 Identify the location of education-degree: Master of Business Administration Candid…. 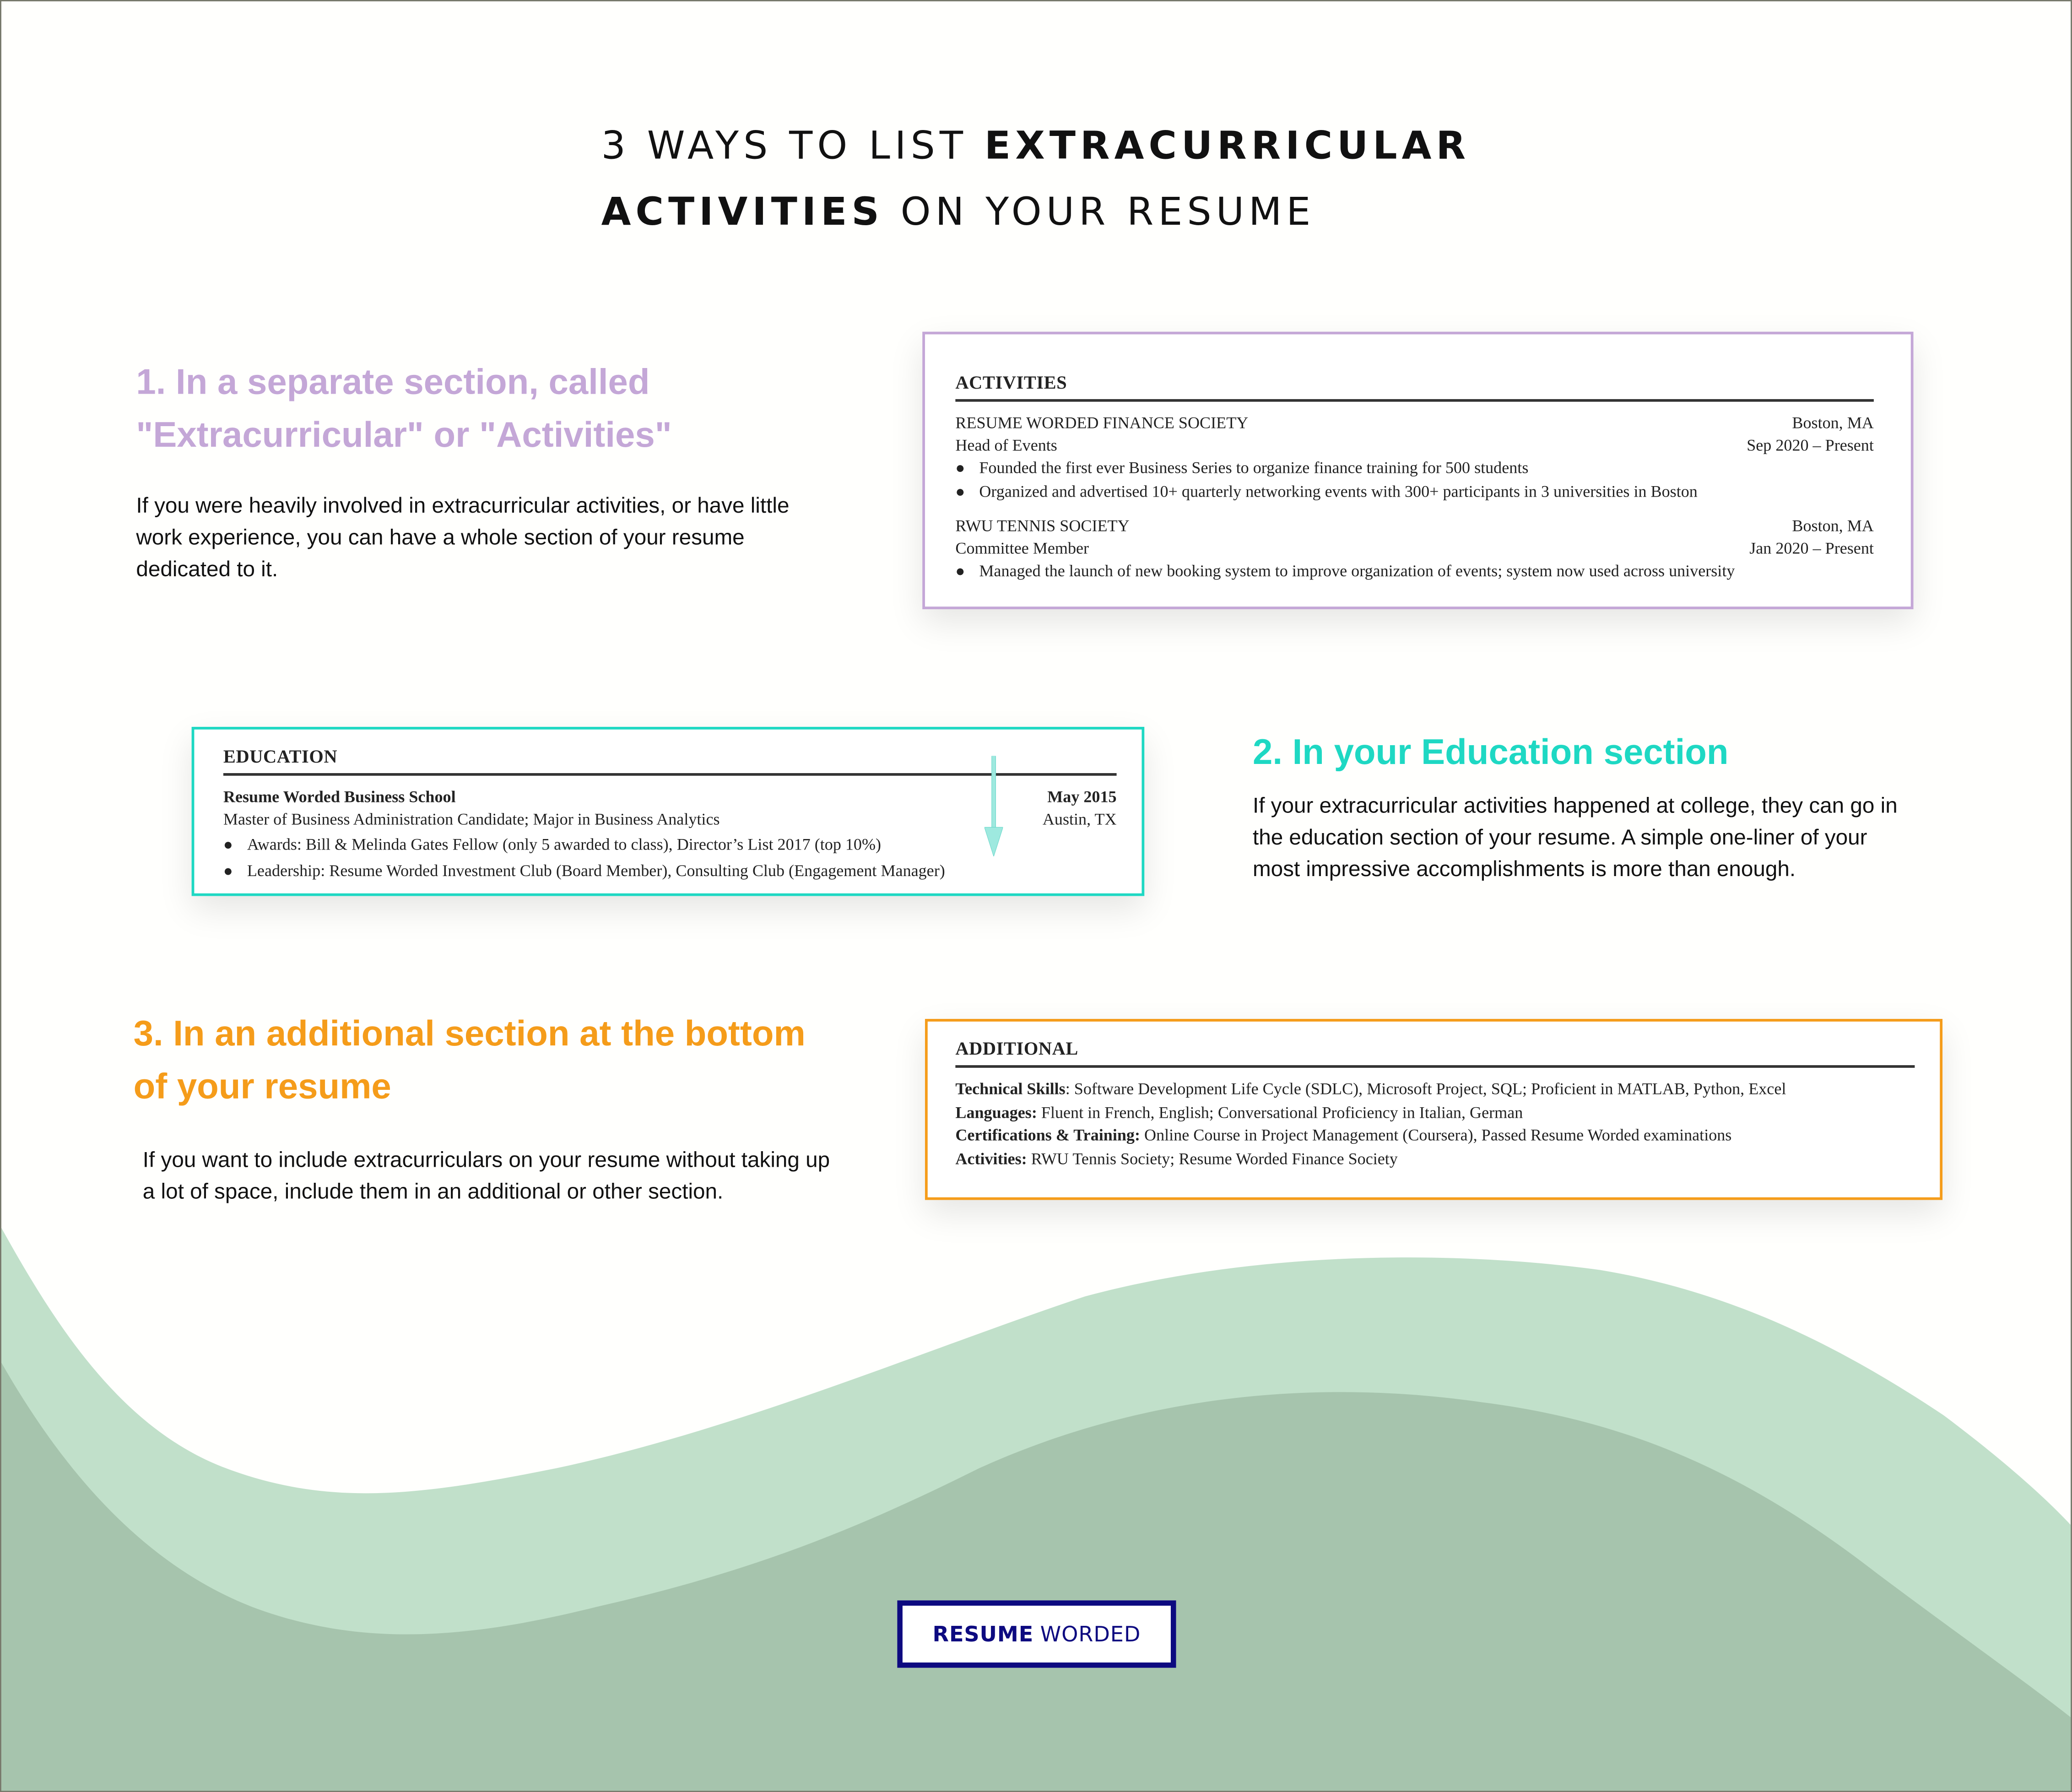
(471, 820).